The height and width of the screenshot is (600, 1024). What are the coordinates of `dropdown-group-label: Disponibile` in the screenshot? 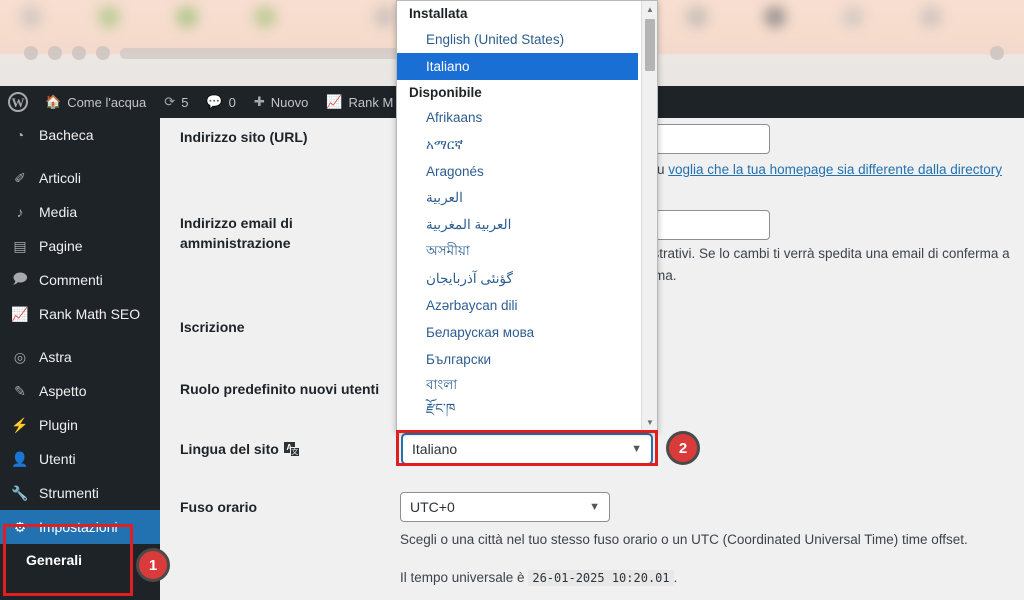 It's located at (445, 92).